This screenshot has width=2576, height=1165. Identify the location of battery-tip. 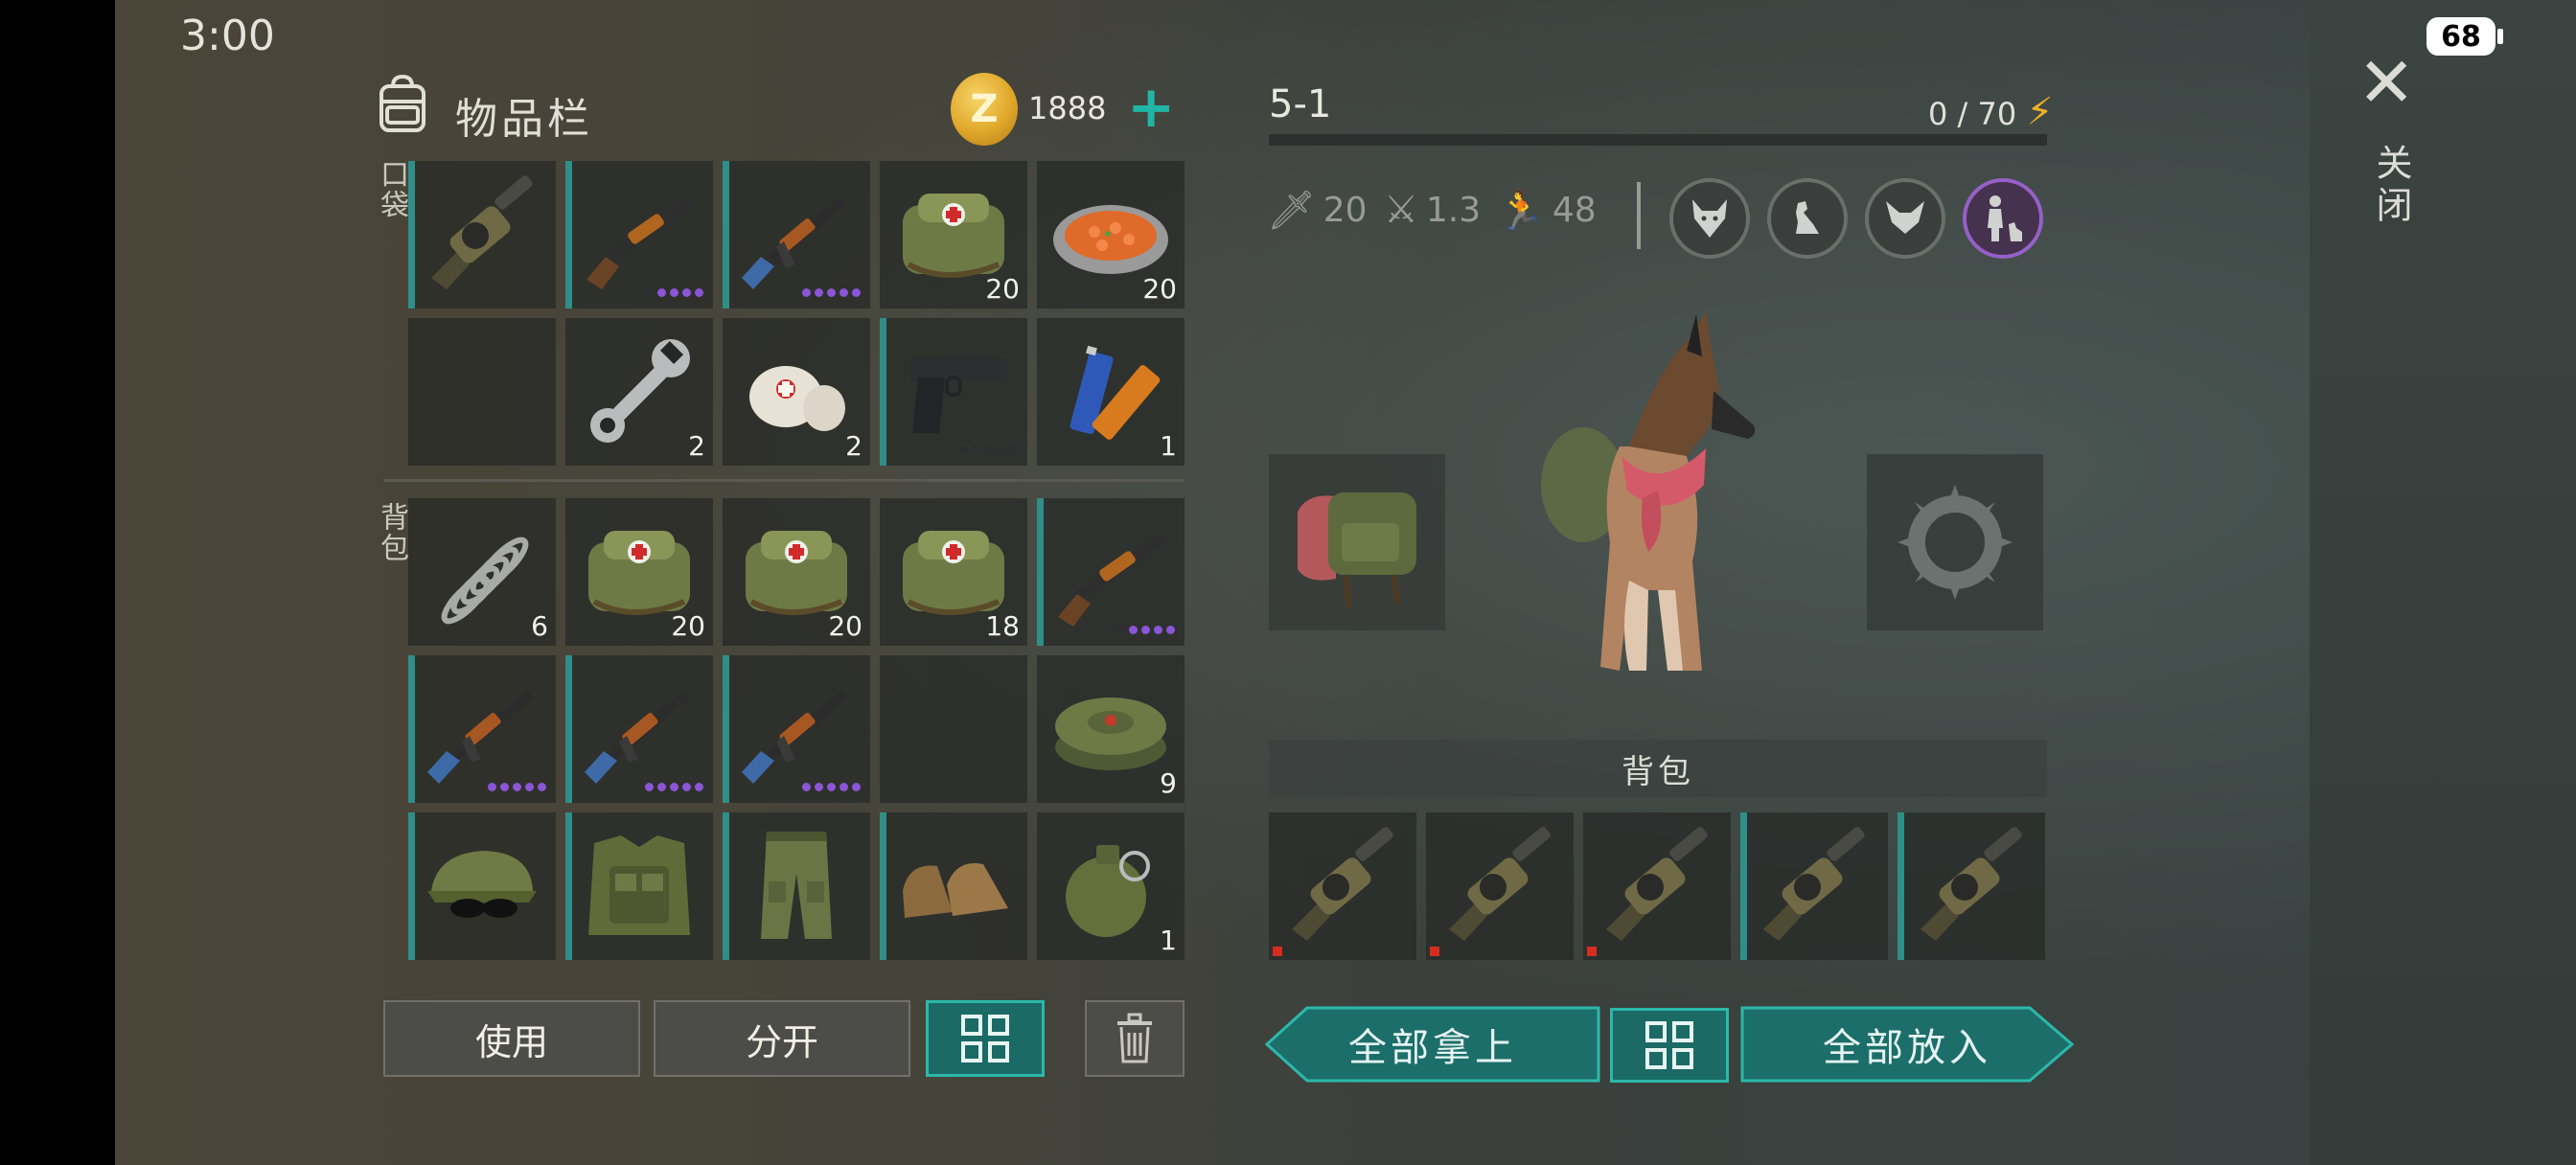
(2500, 36).